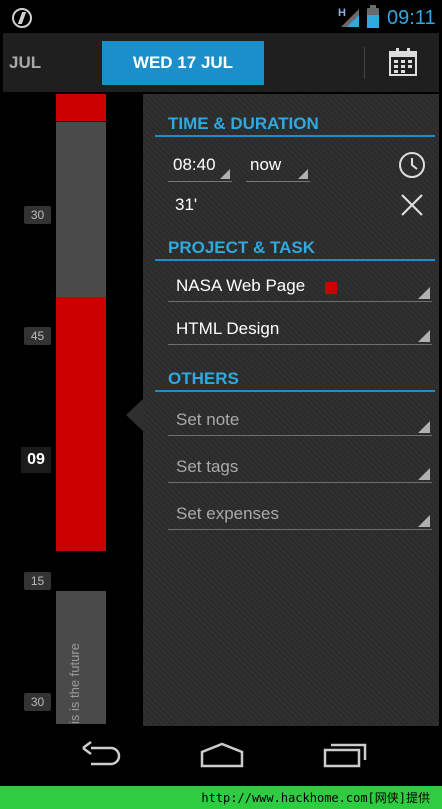 The width and height of the screenshot is (442, 809). What do you see at coordinates (207, 466) in the screenshot?
I see `tags-placeholder: Set tags` at bounding box center [207, 466].